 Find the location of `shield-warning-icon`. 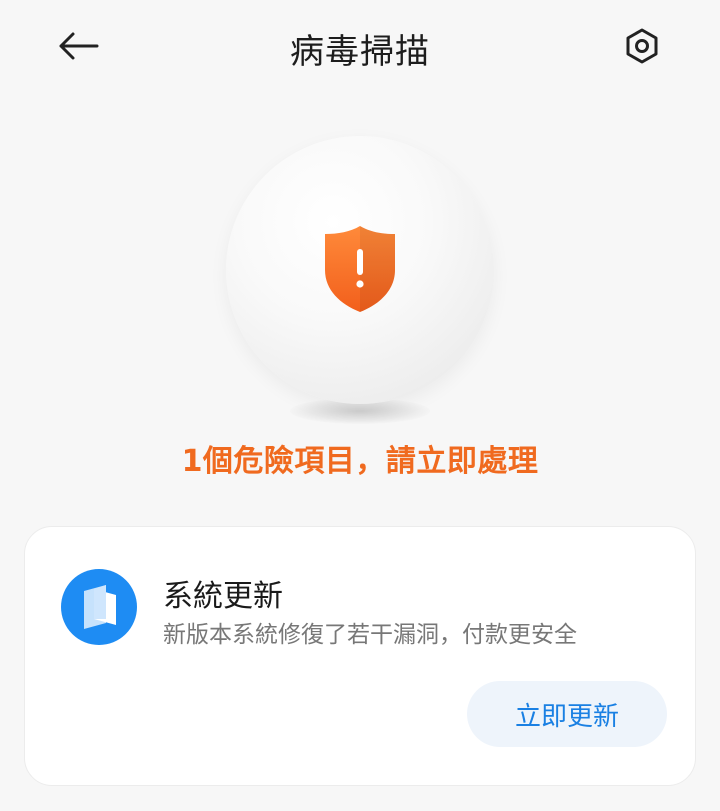

shield-warning-icon is located at coordinates (360, 269).